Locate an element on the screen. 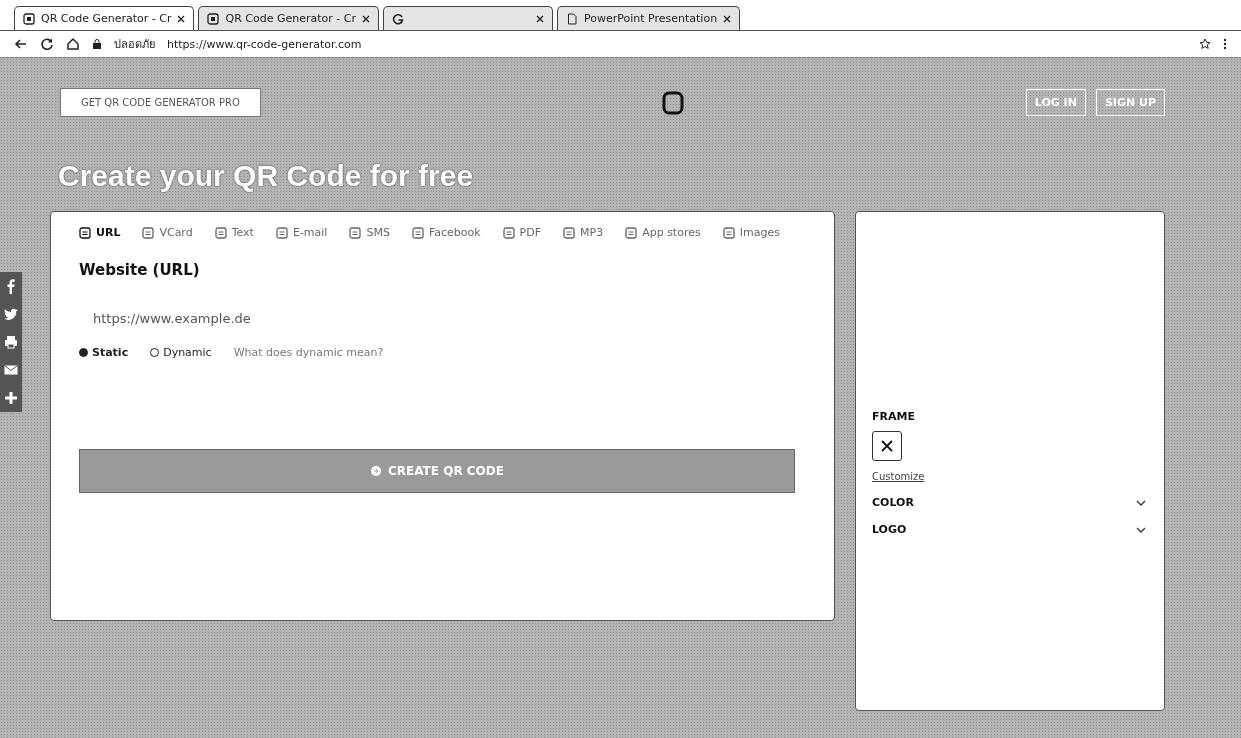 Image resolution: width=1241 pixels, height=738 pixels. type-tab: Text is located at coordinates (234, 232).